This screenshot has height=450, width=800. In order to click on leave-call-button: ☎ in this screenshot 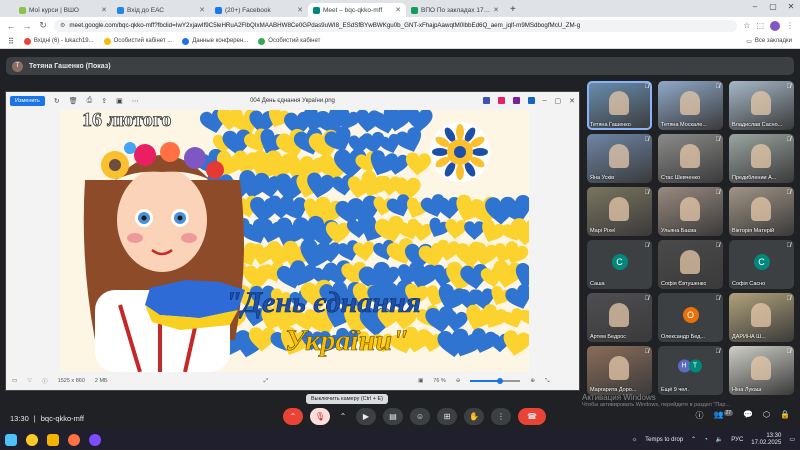, I will do `click(532, 416)`.